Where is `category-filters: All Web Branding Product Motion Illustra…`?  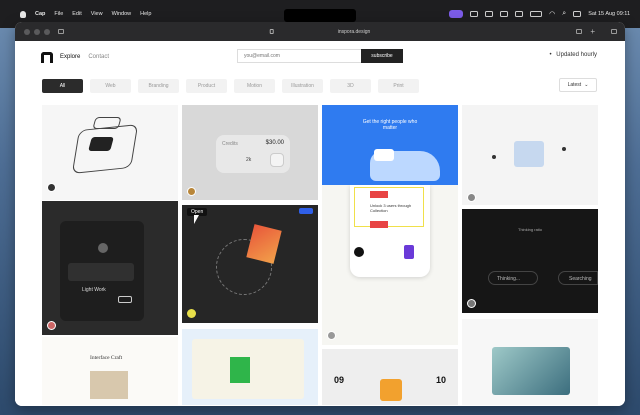 category-filters: All Web Branding Product Motion Illustra… is located at coordinates (320, 86).